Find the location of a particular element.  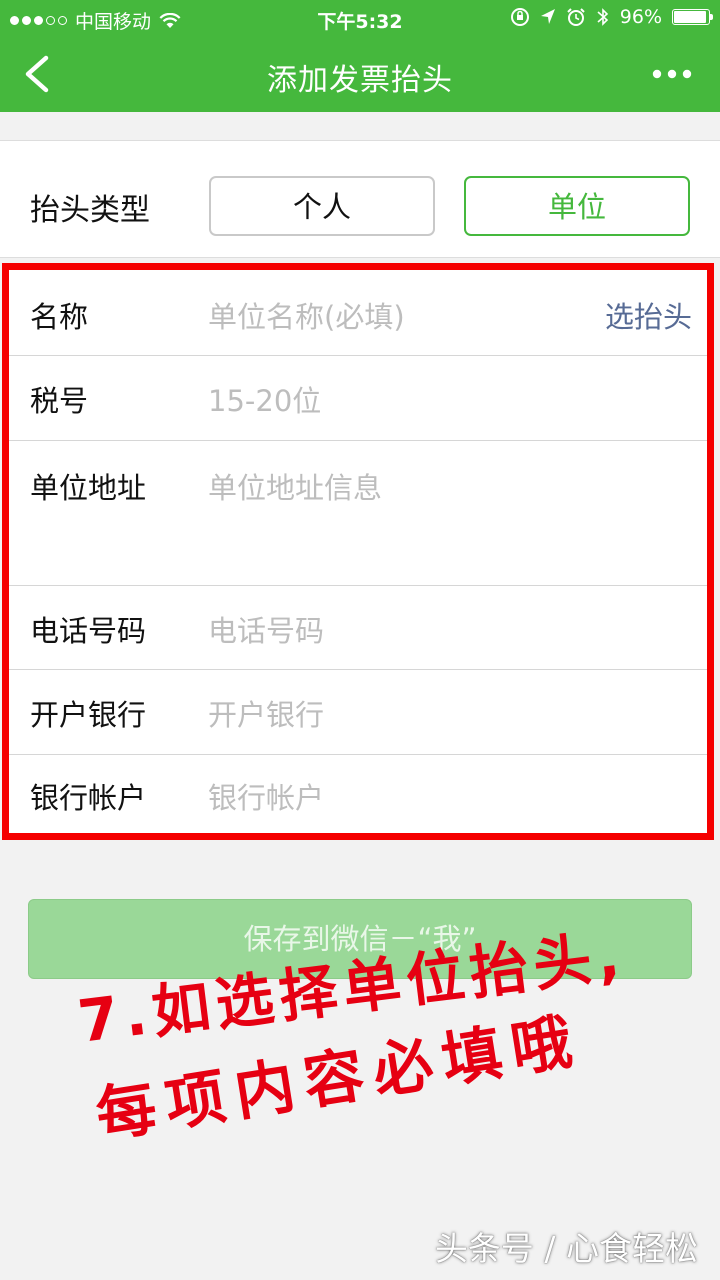

watermark-text: 头条号 / 心食轻松 is located at coordinates (566, 1248).